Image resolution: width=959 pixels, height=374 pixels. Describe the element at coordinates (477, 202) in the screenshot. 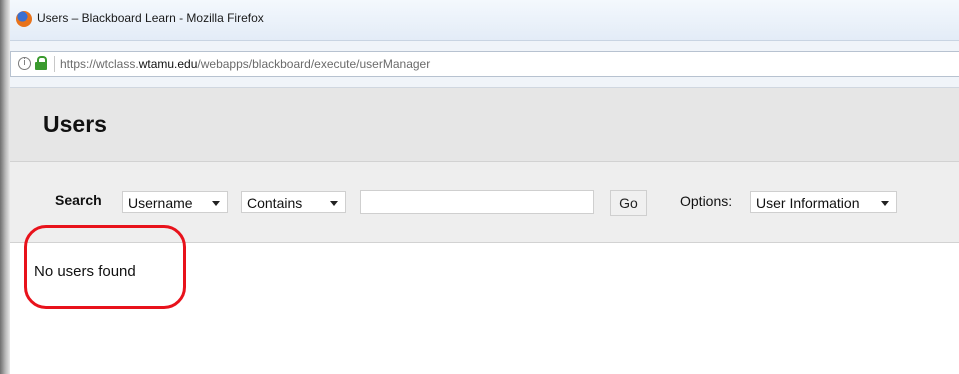

I see `search-input` at that location.